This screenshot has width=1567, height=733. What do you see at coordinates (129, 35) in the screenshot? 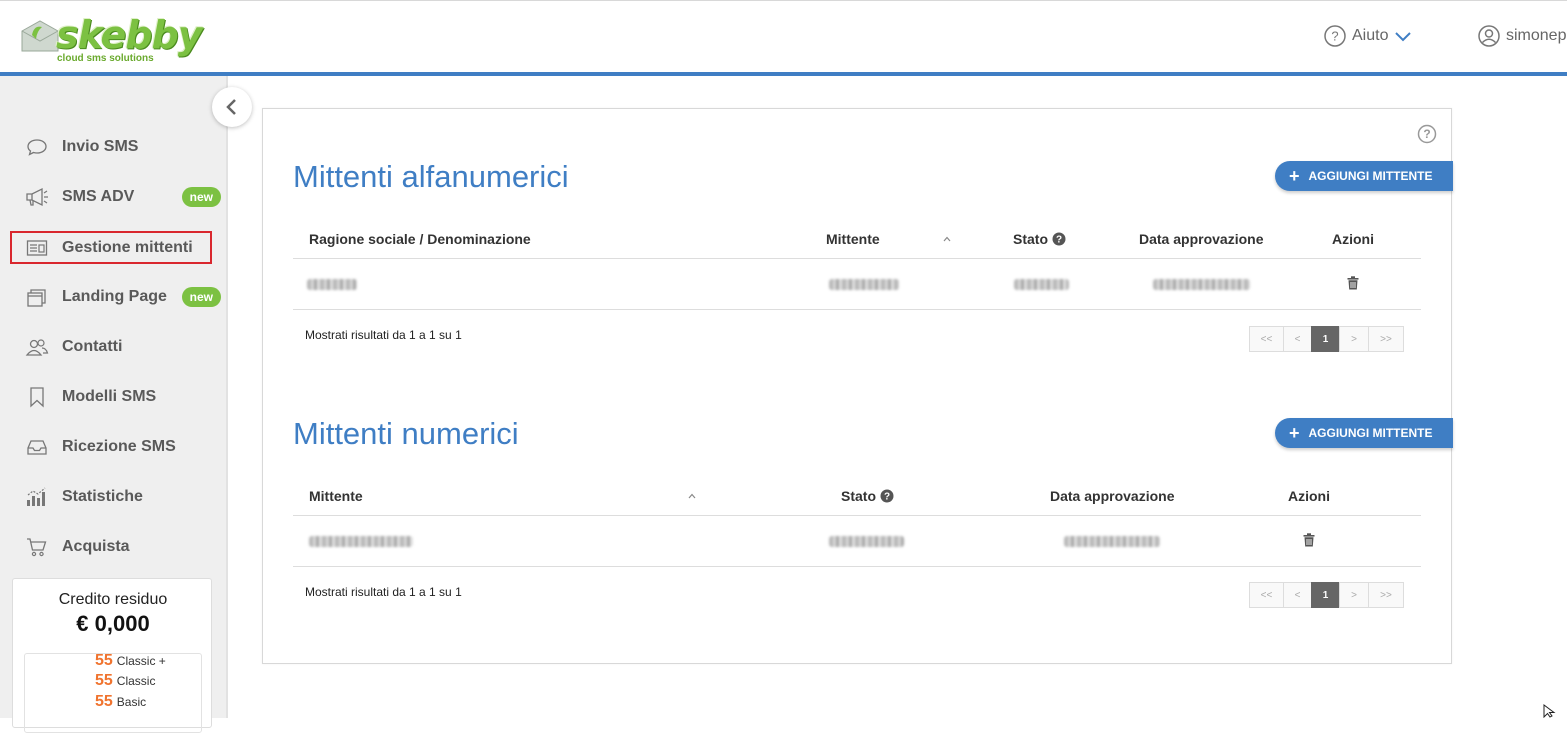
I see `logo-wordmark: skebby` at bounding box center [129, 35].